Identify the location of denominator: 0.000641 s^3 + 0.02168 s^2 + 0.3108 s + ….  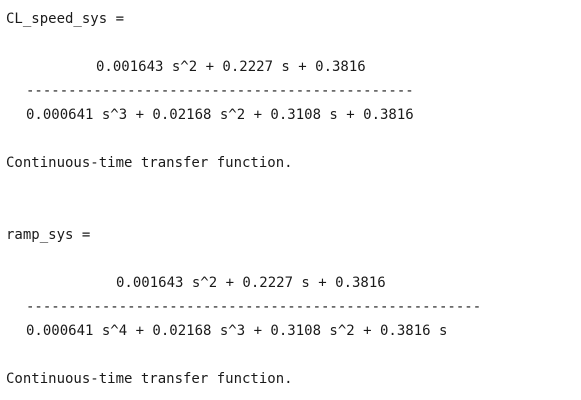
(220, 115).